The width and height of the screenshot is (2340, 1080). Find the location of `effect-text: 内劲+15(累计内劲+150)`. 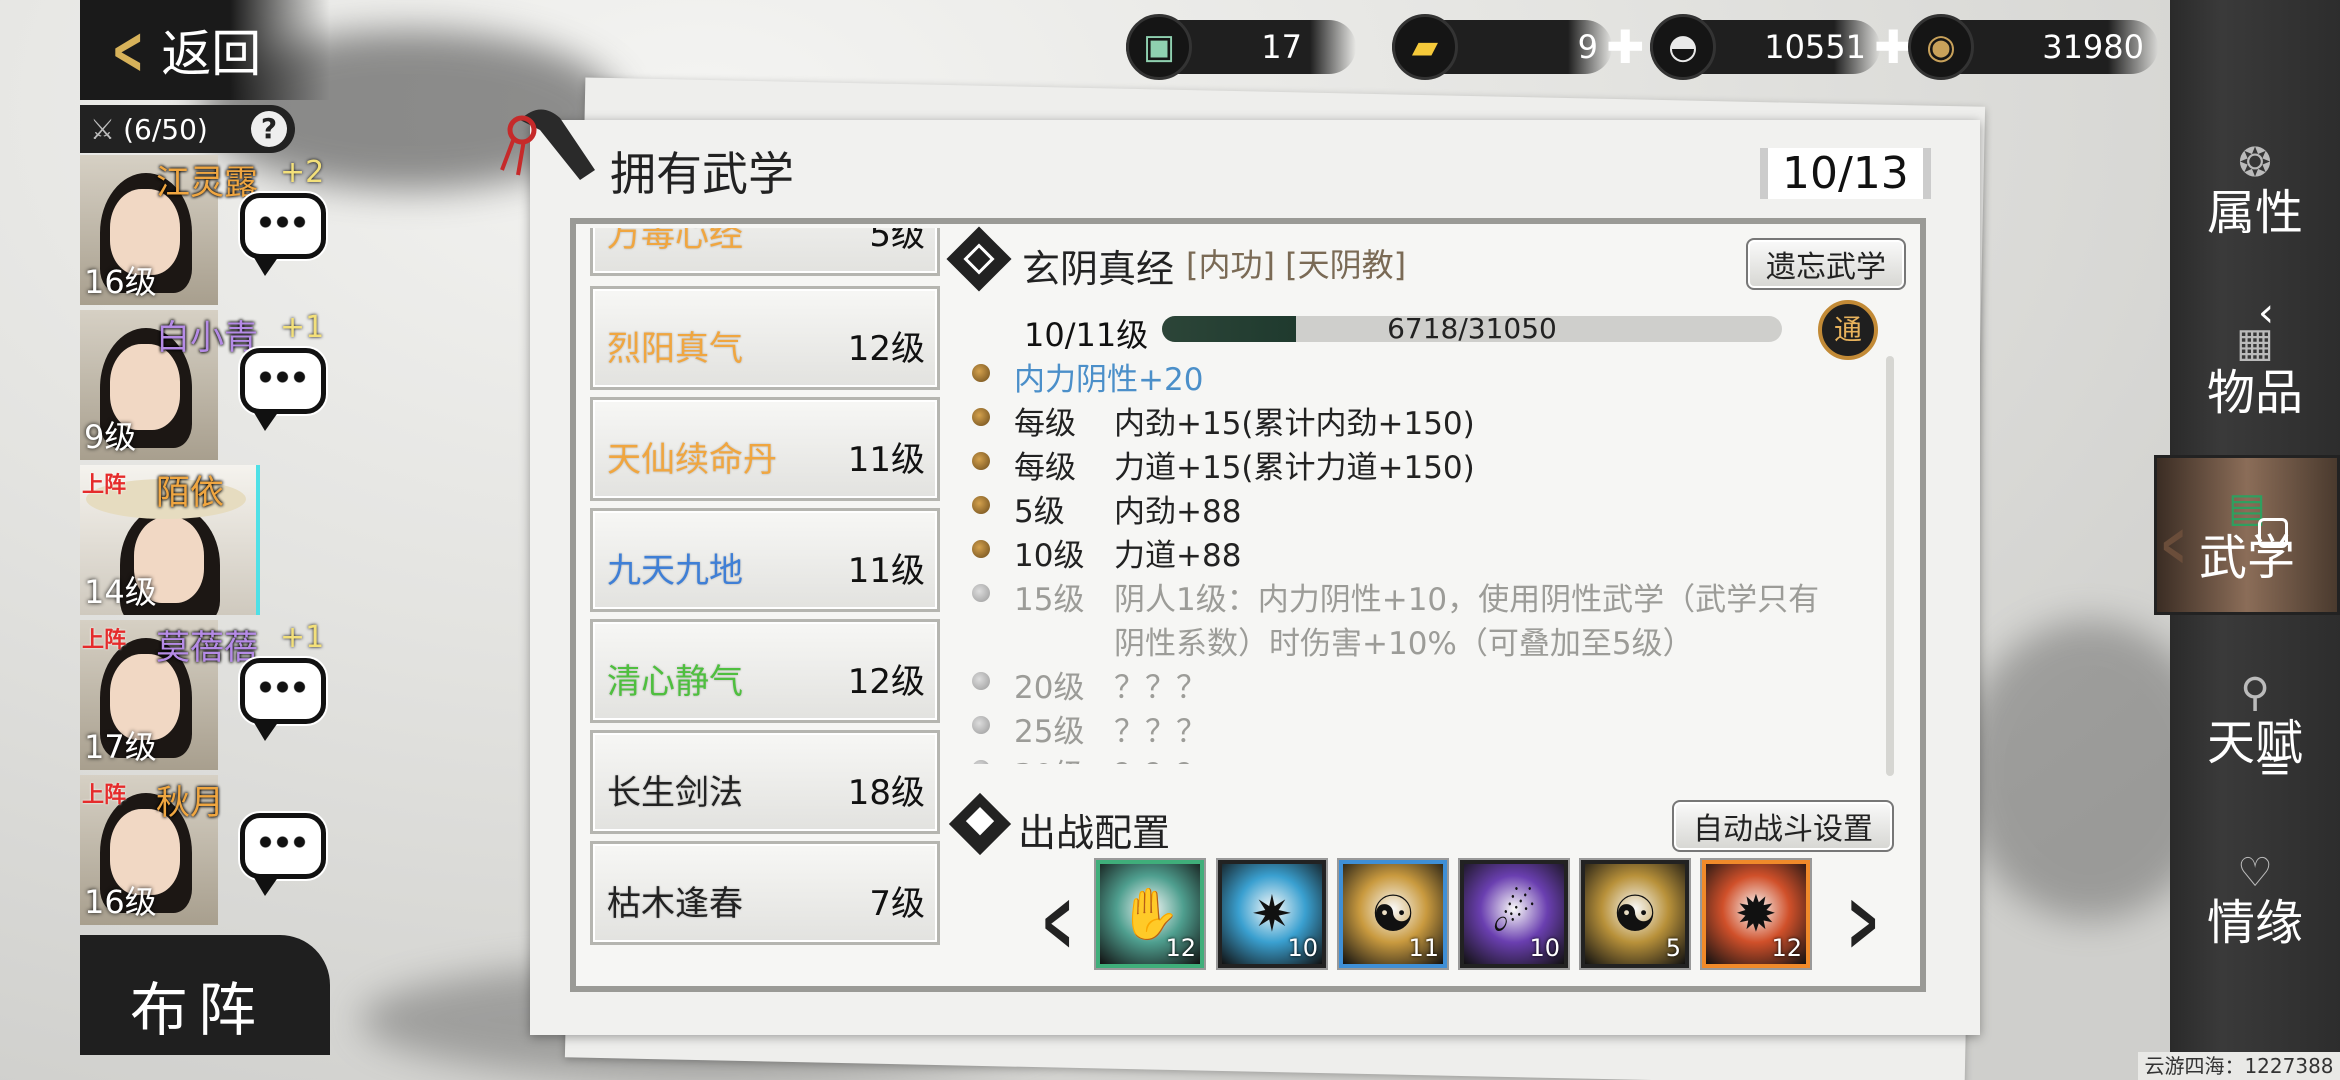

effect-text: 内劲+15(累计内劲+150) is located at coordinates (1294, 424).